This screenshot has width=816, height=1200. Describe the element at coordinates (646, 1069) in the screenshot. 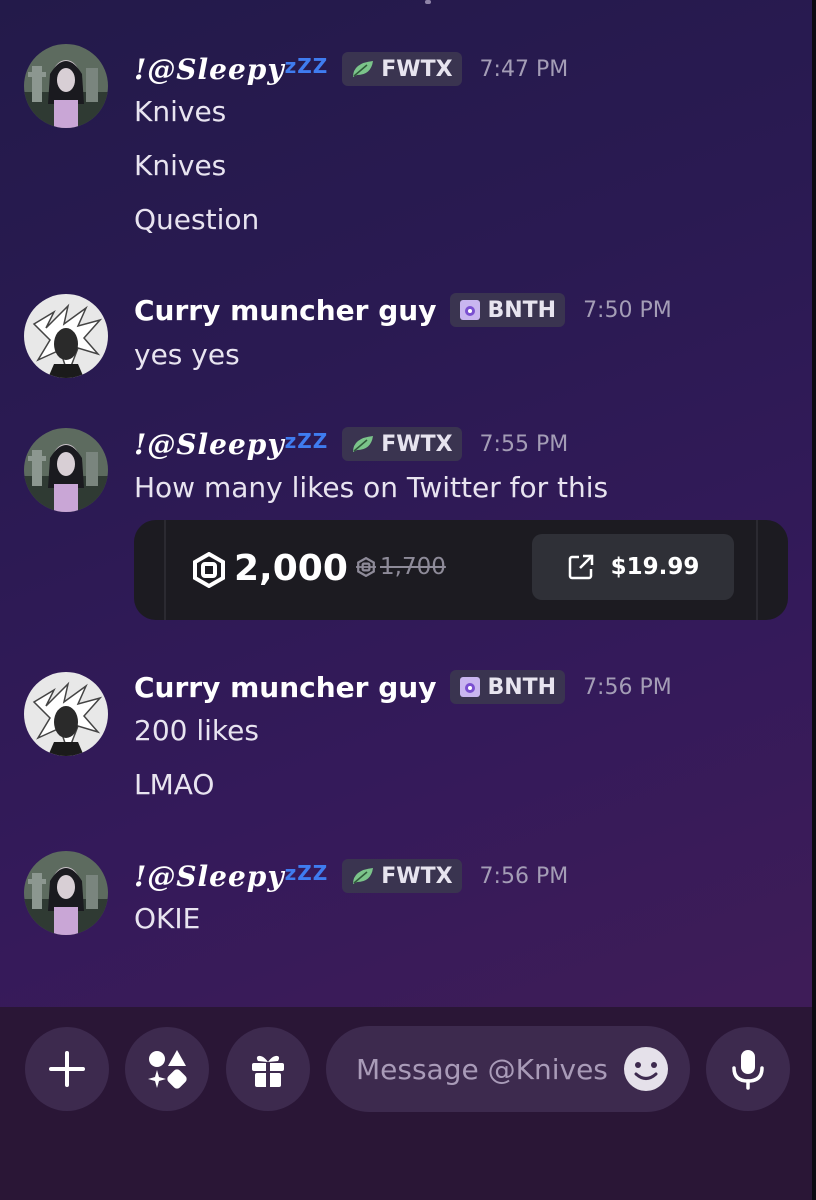

I see `emoji-icon` at that location.